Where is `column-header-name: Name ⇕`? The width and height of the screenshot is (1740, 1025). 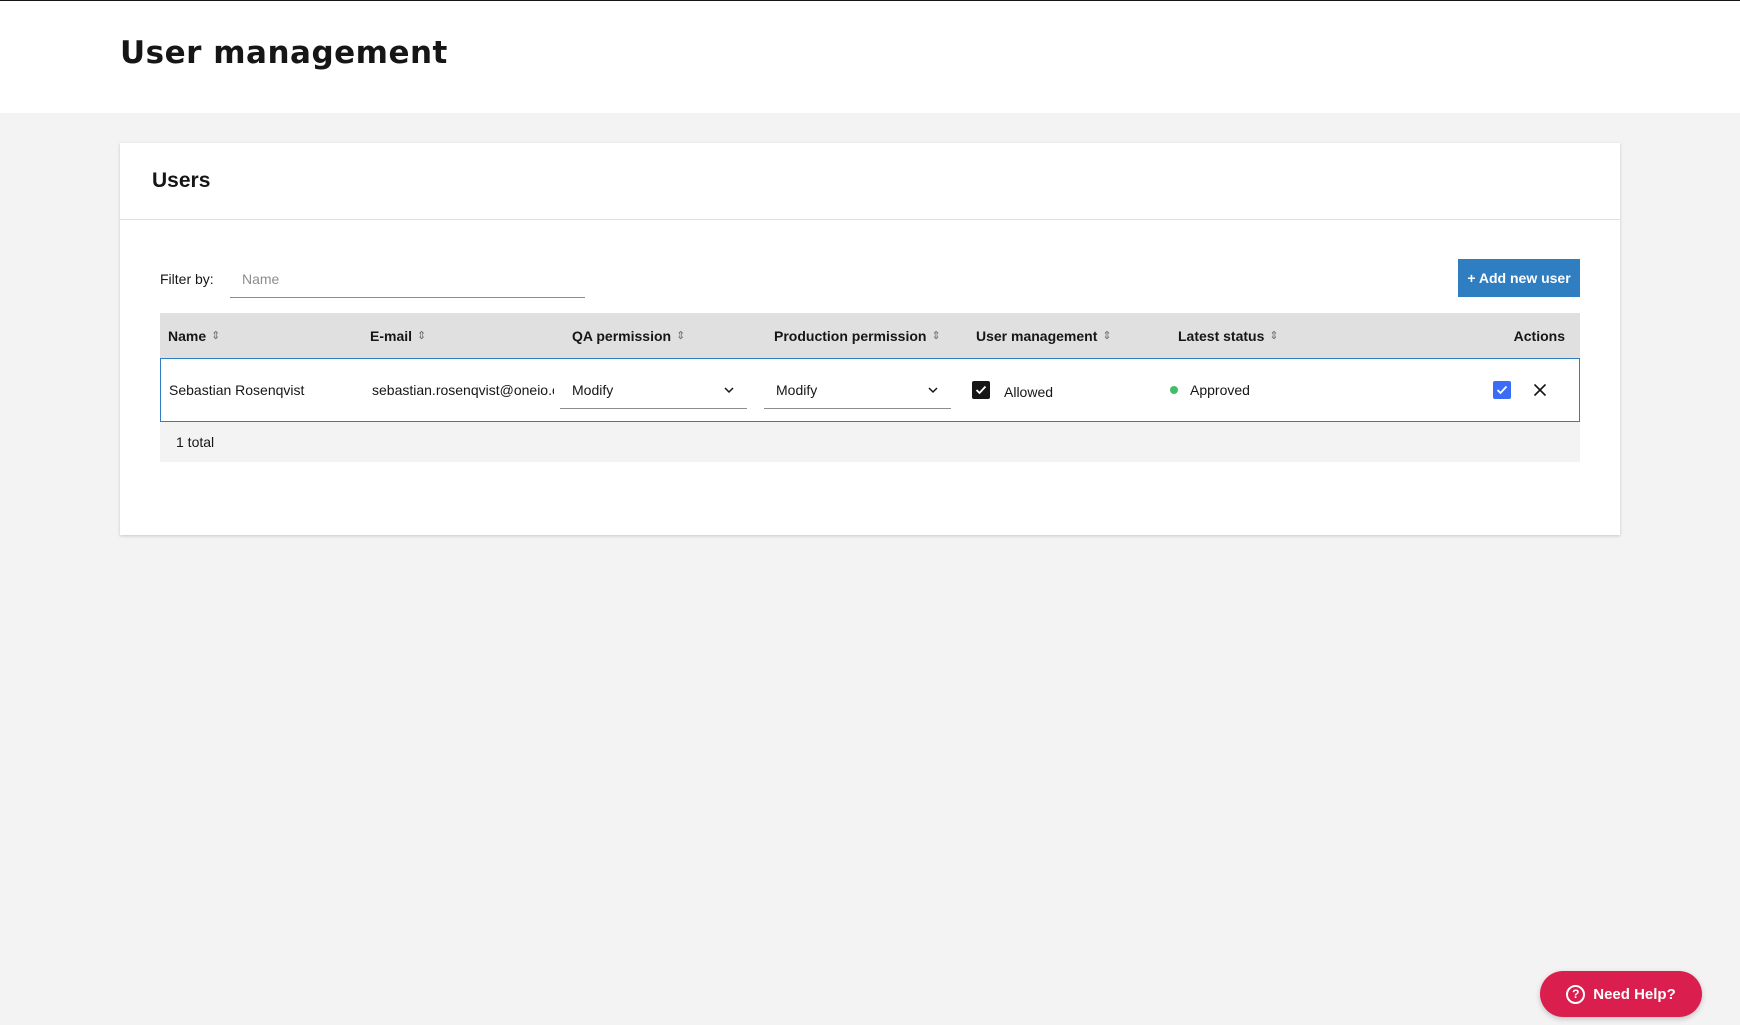
column-header-name: Name ⇕ is located at coordinates (261, 335).